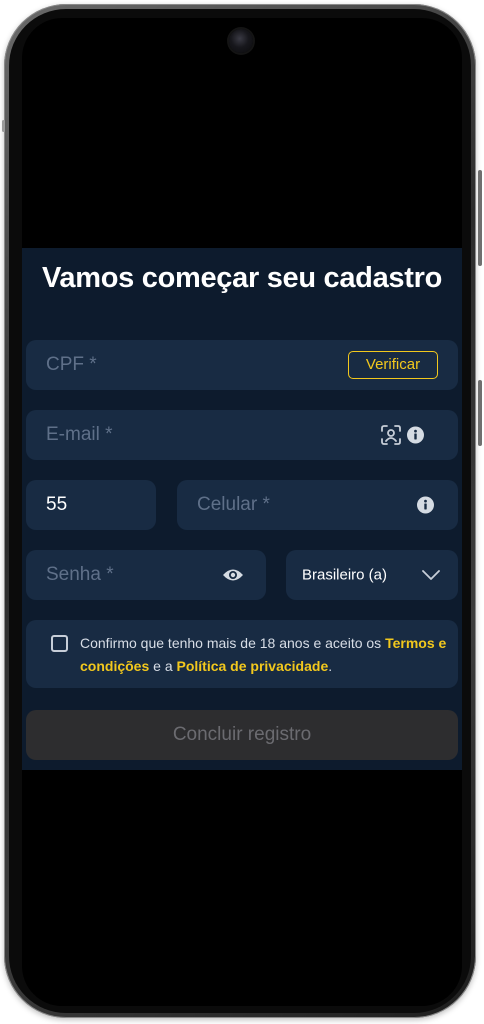 This screenshot has width=484, height=1024. What do you see at coordinates (345, 575) in the screenshot?
I see `nationality-selected: Brasileiro (a)` at bounding box center [345, 575].